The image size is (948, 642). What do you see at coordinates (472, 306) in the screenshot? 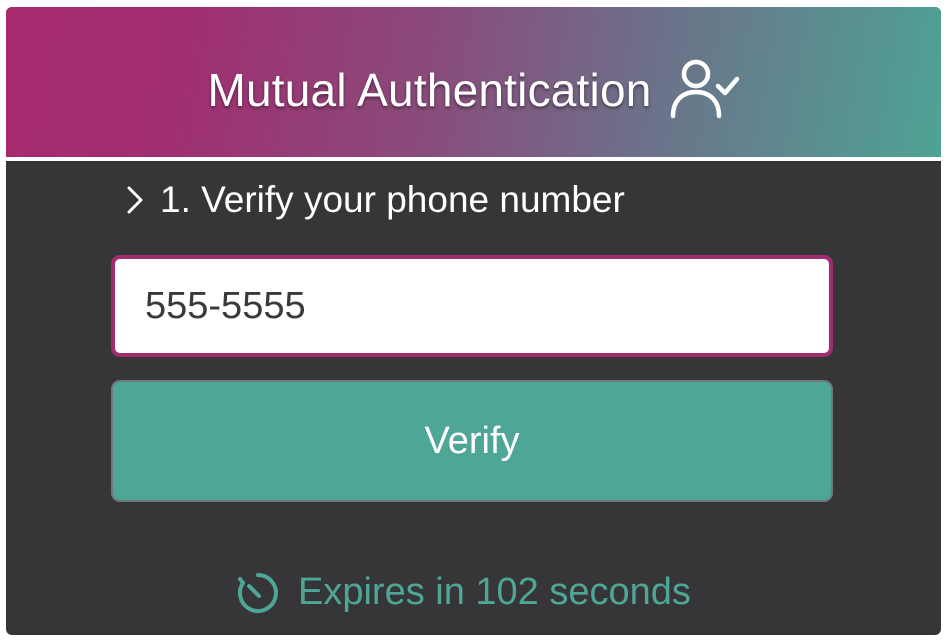
I see `phone-number-input` at bounding box center [472, 306].